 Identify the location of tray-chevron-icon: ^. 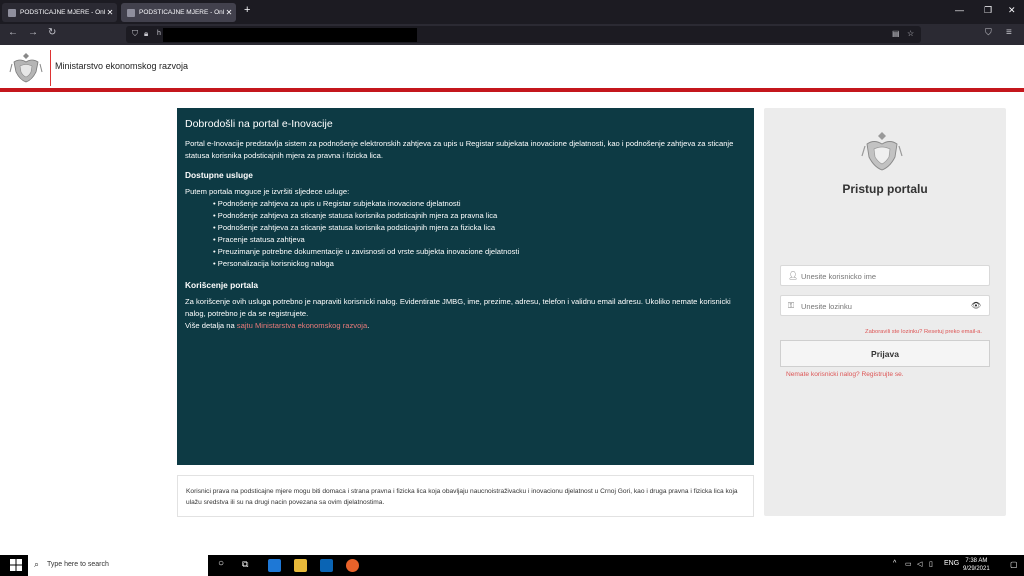
(894, 563).